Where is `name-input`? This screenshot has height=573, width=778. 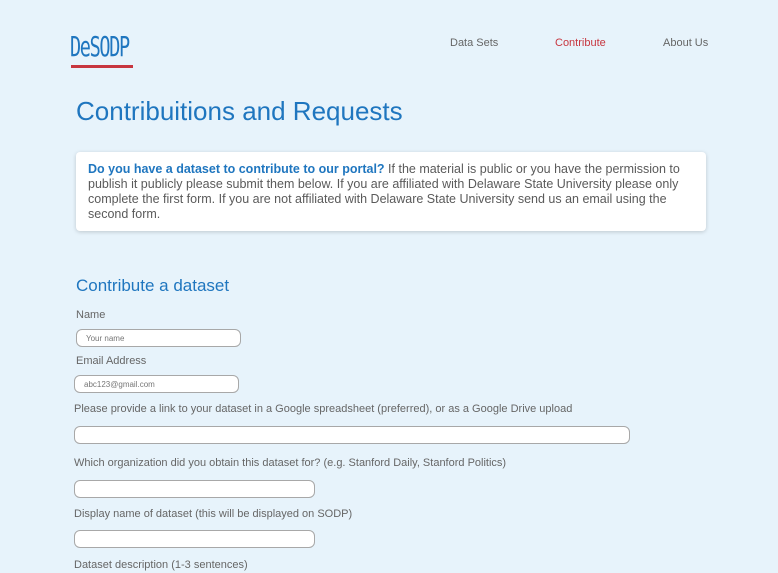 name-input is located at coordinates (158, 338).